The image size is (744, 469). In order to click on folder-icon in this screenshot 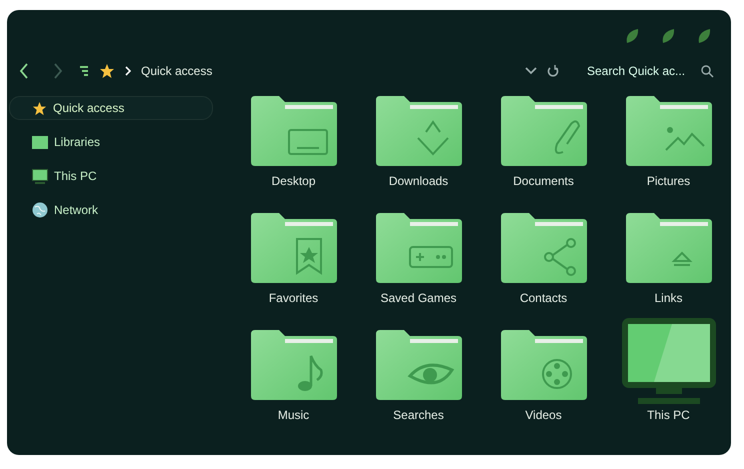, I will do `click(40, 142)`.